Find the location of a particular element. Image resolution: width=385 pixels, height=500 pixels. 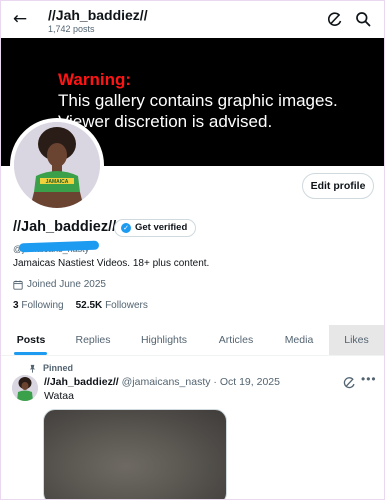

avatar: JAMAICA is located at coordinates (57, 165).